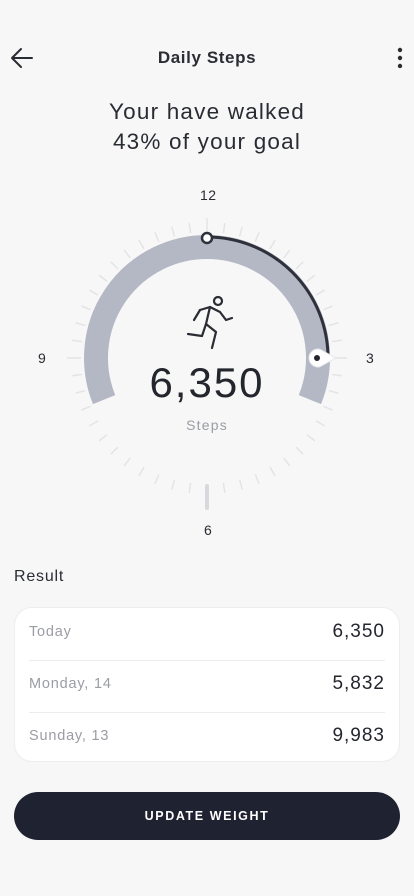 The width and height of the screenshot is (414, 896). What do you see at coordinates (207, 737) in the screenshot?
I see `result-row: Sunday, 13 9,983` at bounding box center [207, 737].